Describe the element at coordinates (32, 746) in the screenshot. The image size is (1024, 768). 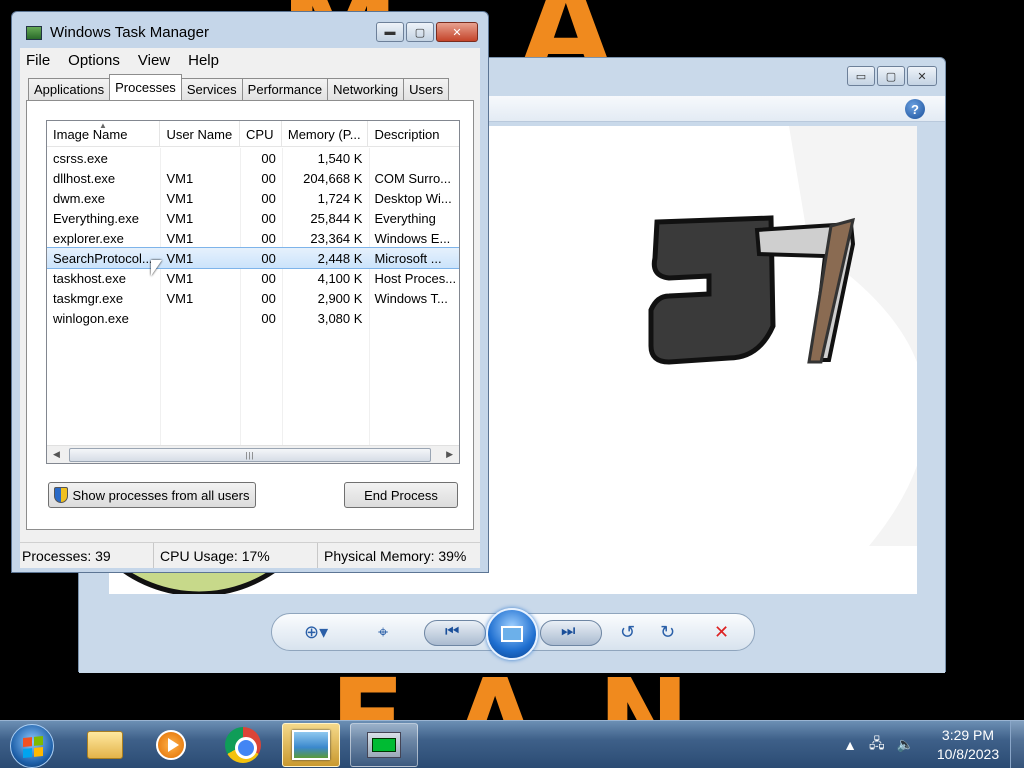
I see `start-button` at that location.